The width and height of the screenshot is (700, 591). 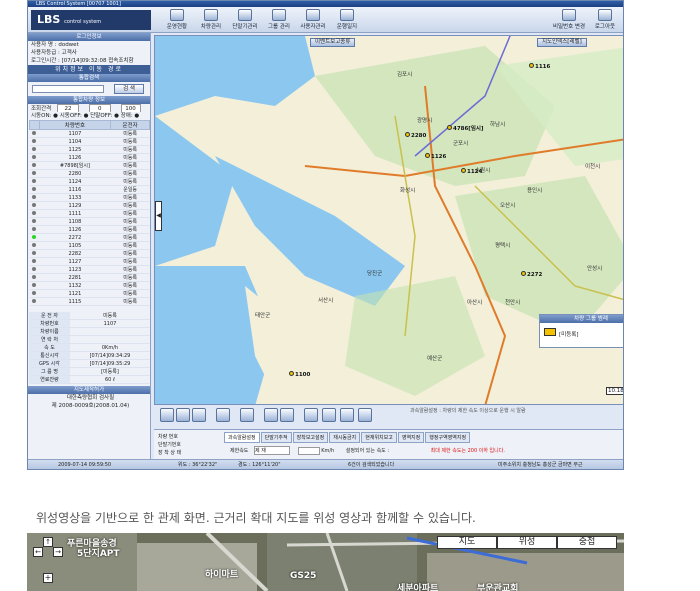 I want to click on change-password-button: 비밀번호 변경, so click(x=569, y=20).